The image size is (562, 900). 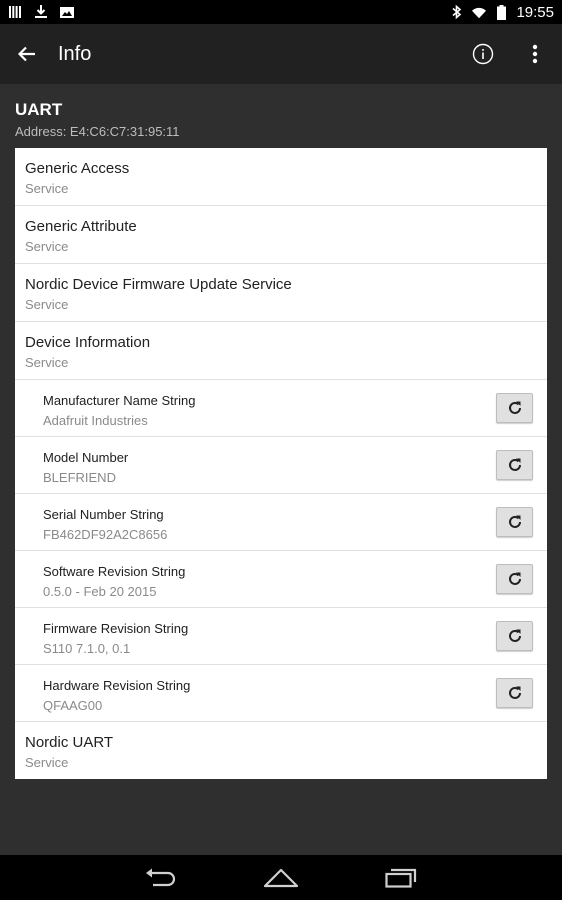 What do you see at coordinates (86, 457) in the screenshot?
I see `characteristic-title: Model Number` at bounding box center [86, 457].